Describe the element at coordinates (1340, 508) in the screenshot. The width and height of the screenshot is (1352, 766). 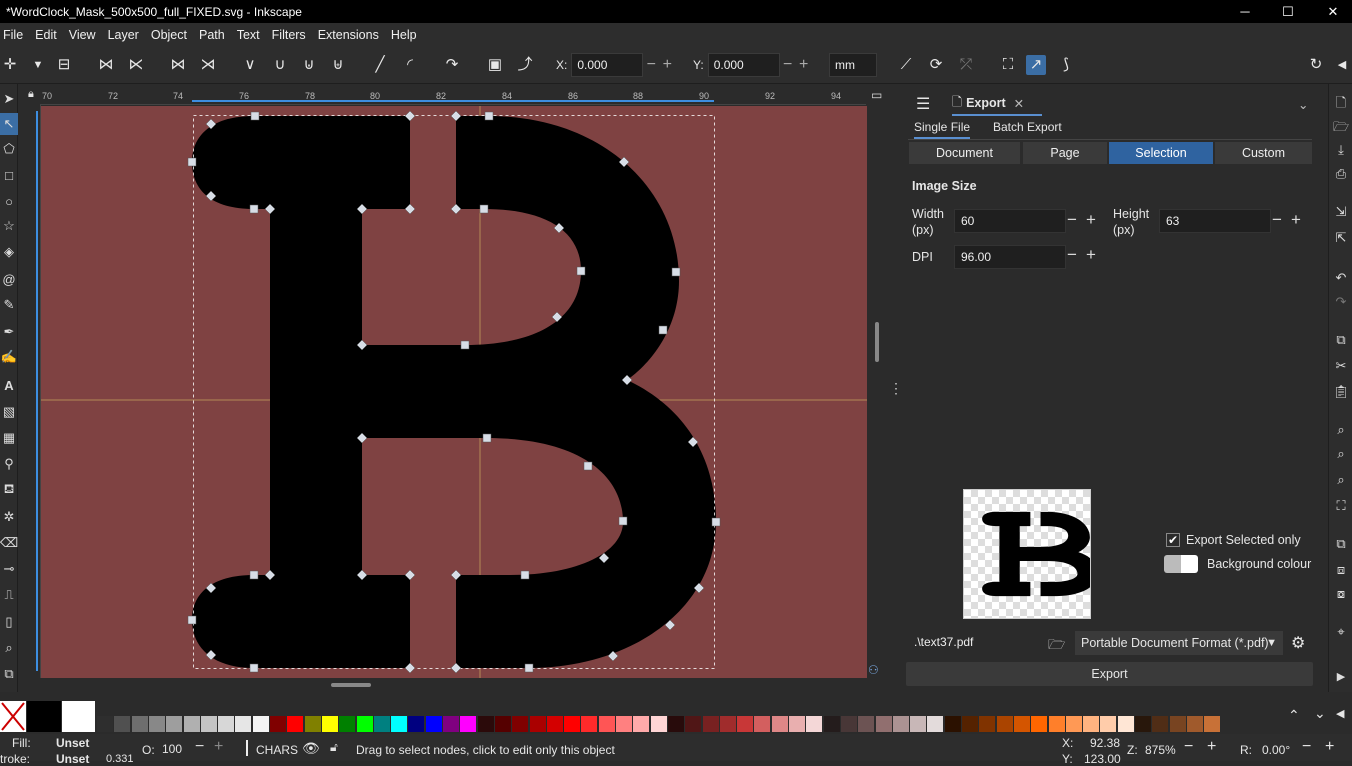
I see `zoom-width-icon: ⛶` at that location.